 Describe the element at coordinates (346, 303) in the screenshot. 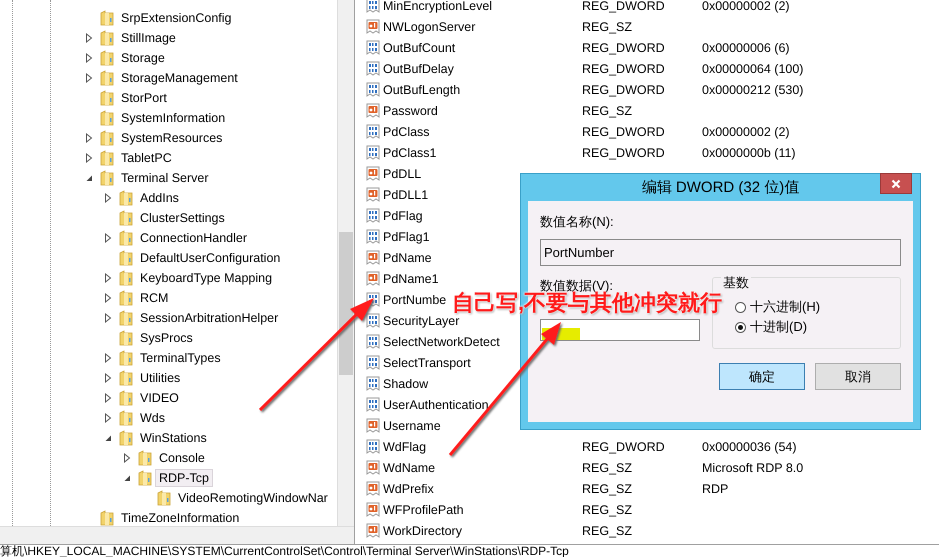

I see `scroll-thumb` at that location.